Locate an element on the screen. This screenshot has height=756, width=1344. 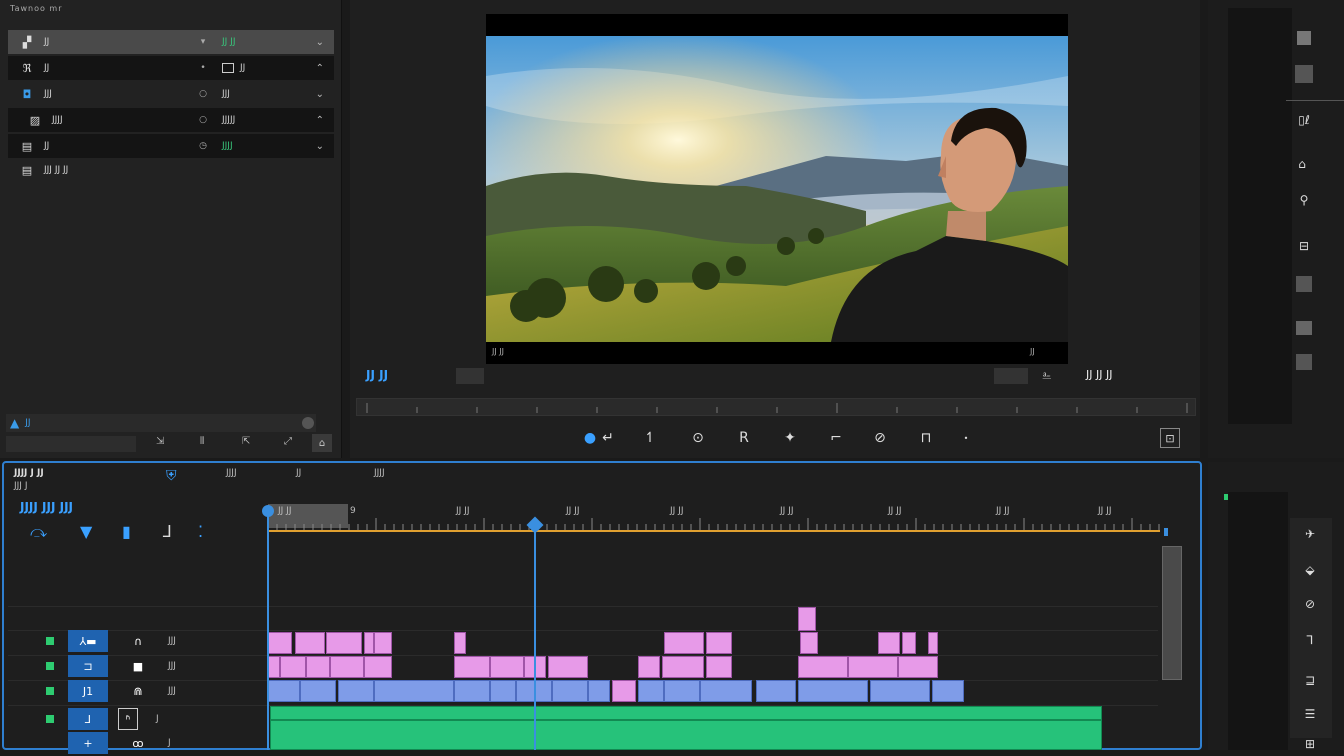
menu-item-3: JJJJ is located at coordinates (379, 473).